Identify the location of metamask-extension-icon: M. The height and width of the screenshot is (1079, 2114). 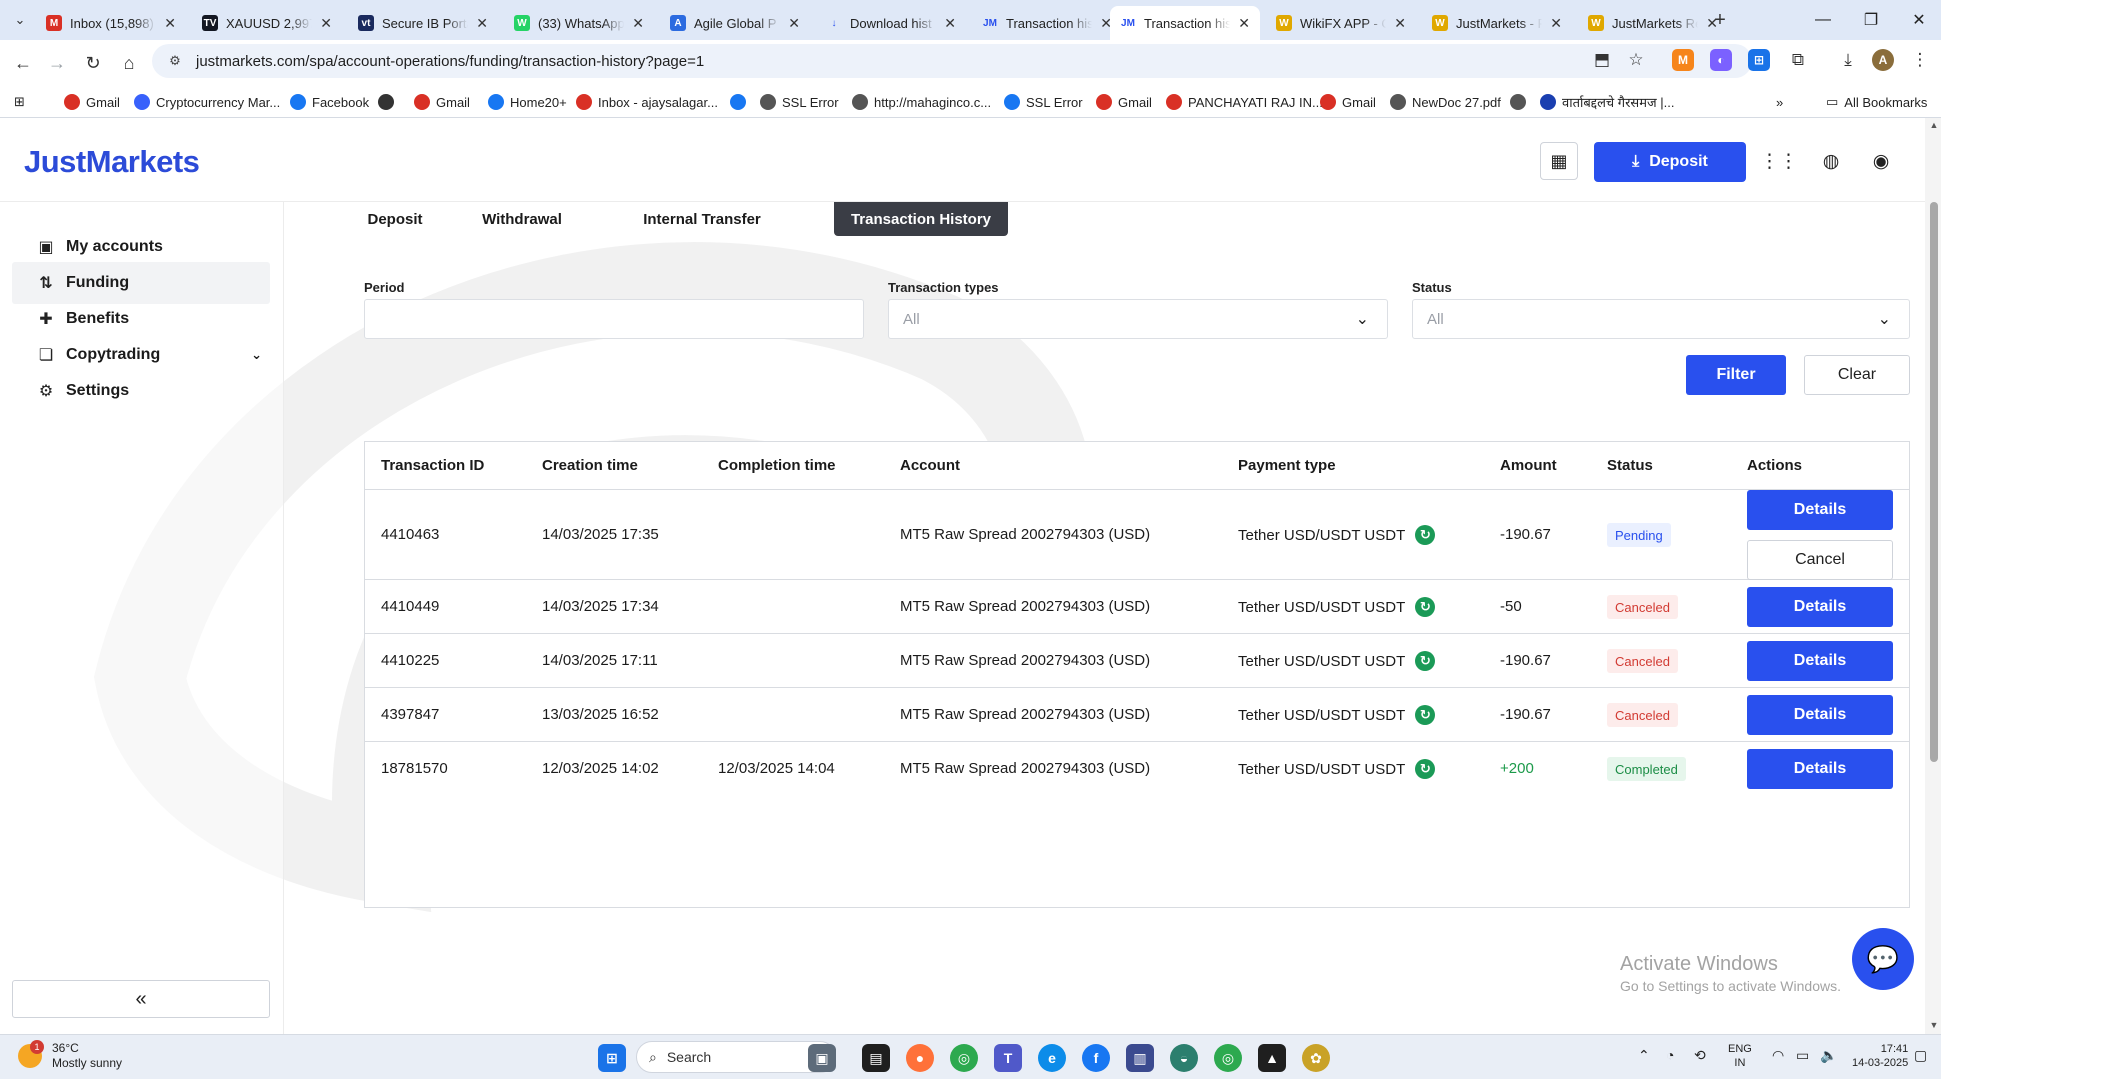
(1683, 60).